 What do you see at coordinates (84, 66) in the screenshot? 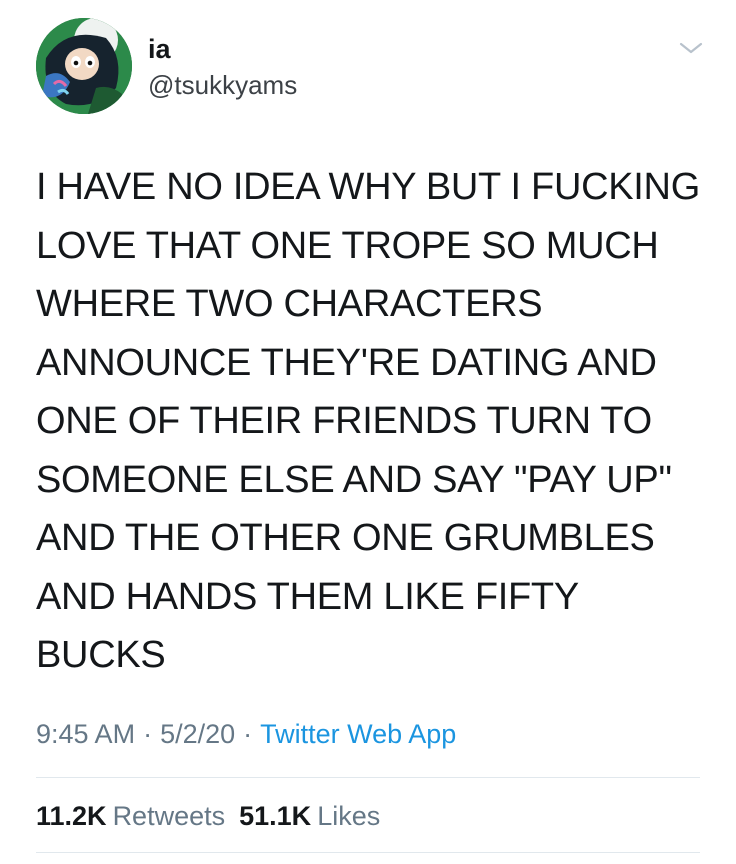
I see `avatar` at bounding box center [84, 66].